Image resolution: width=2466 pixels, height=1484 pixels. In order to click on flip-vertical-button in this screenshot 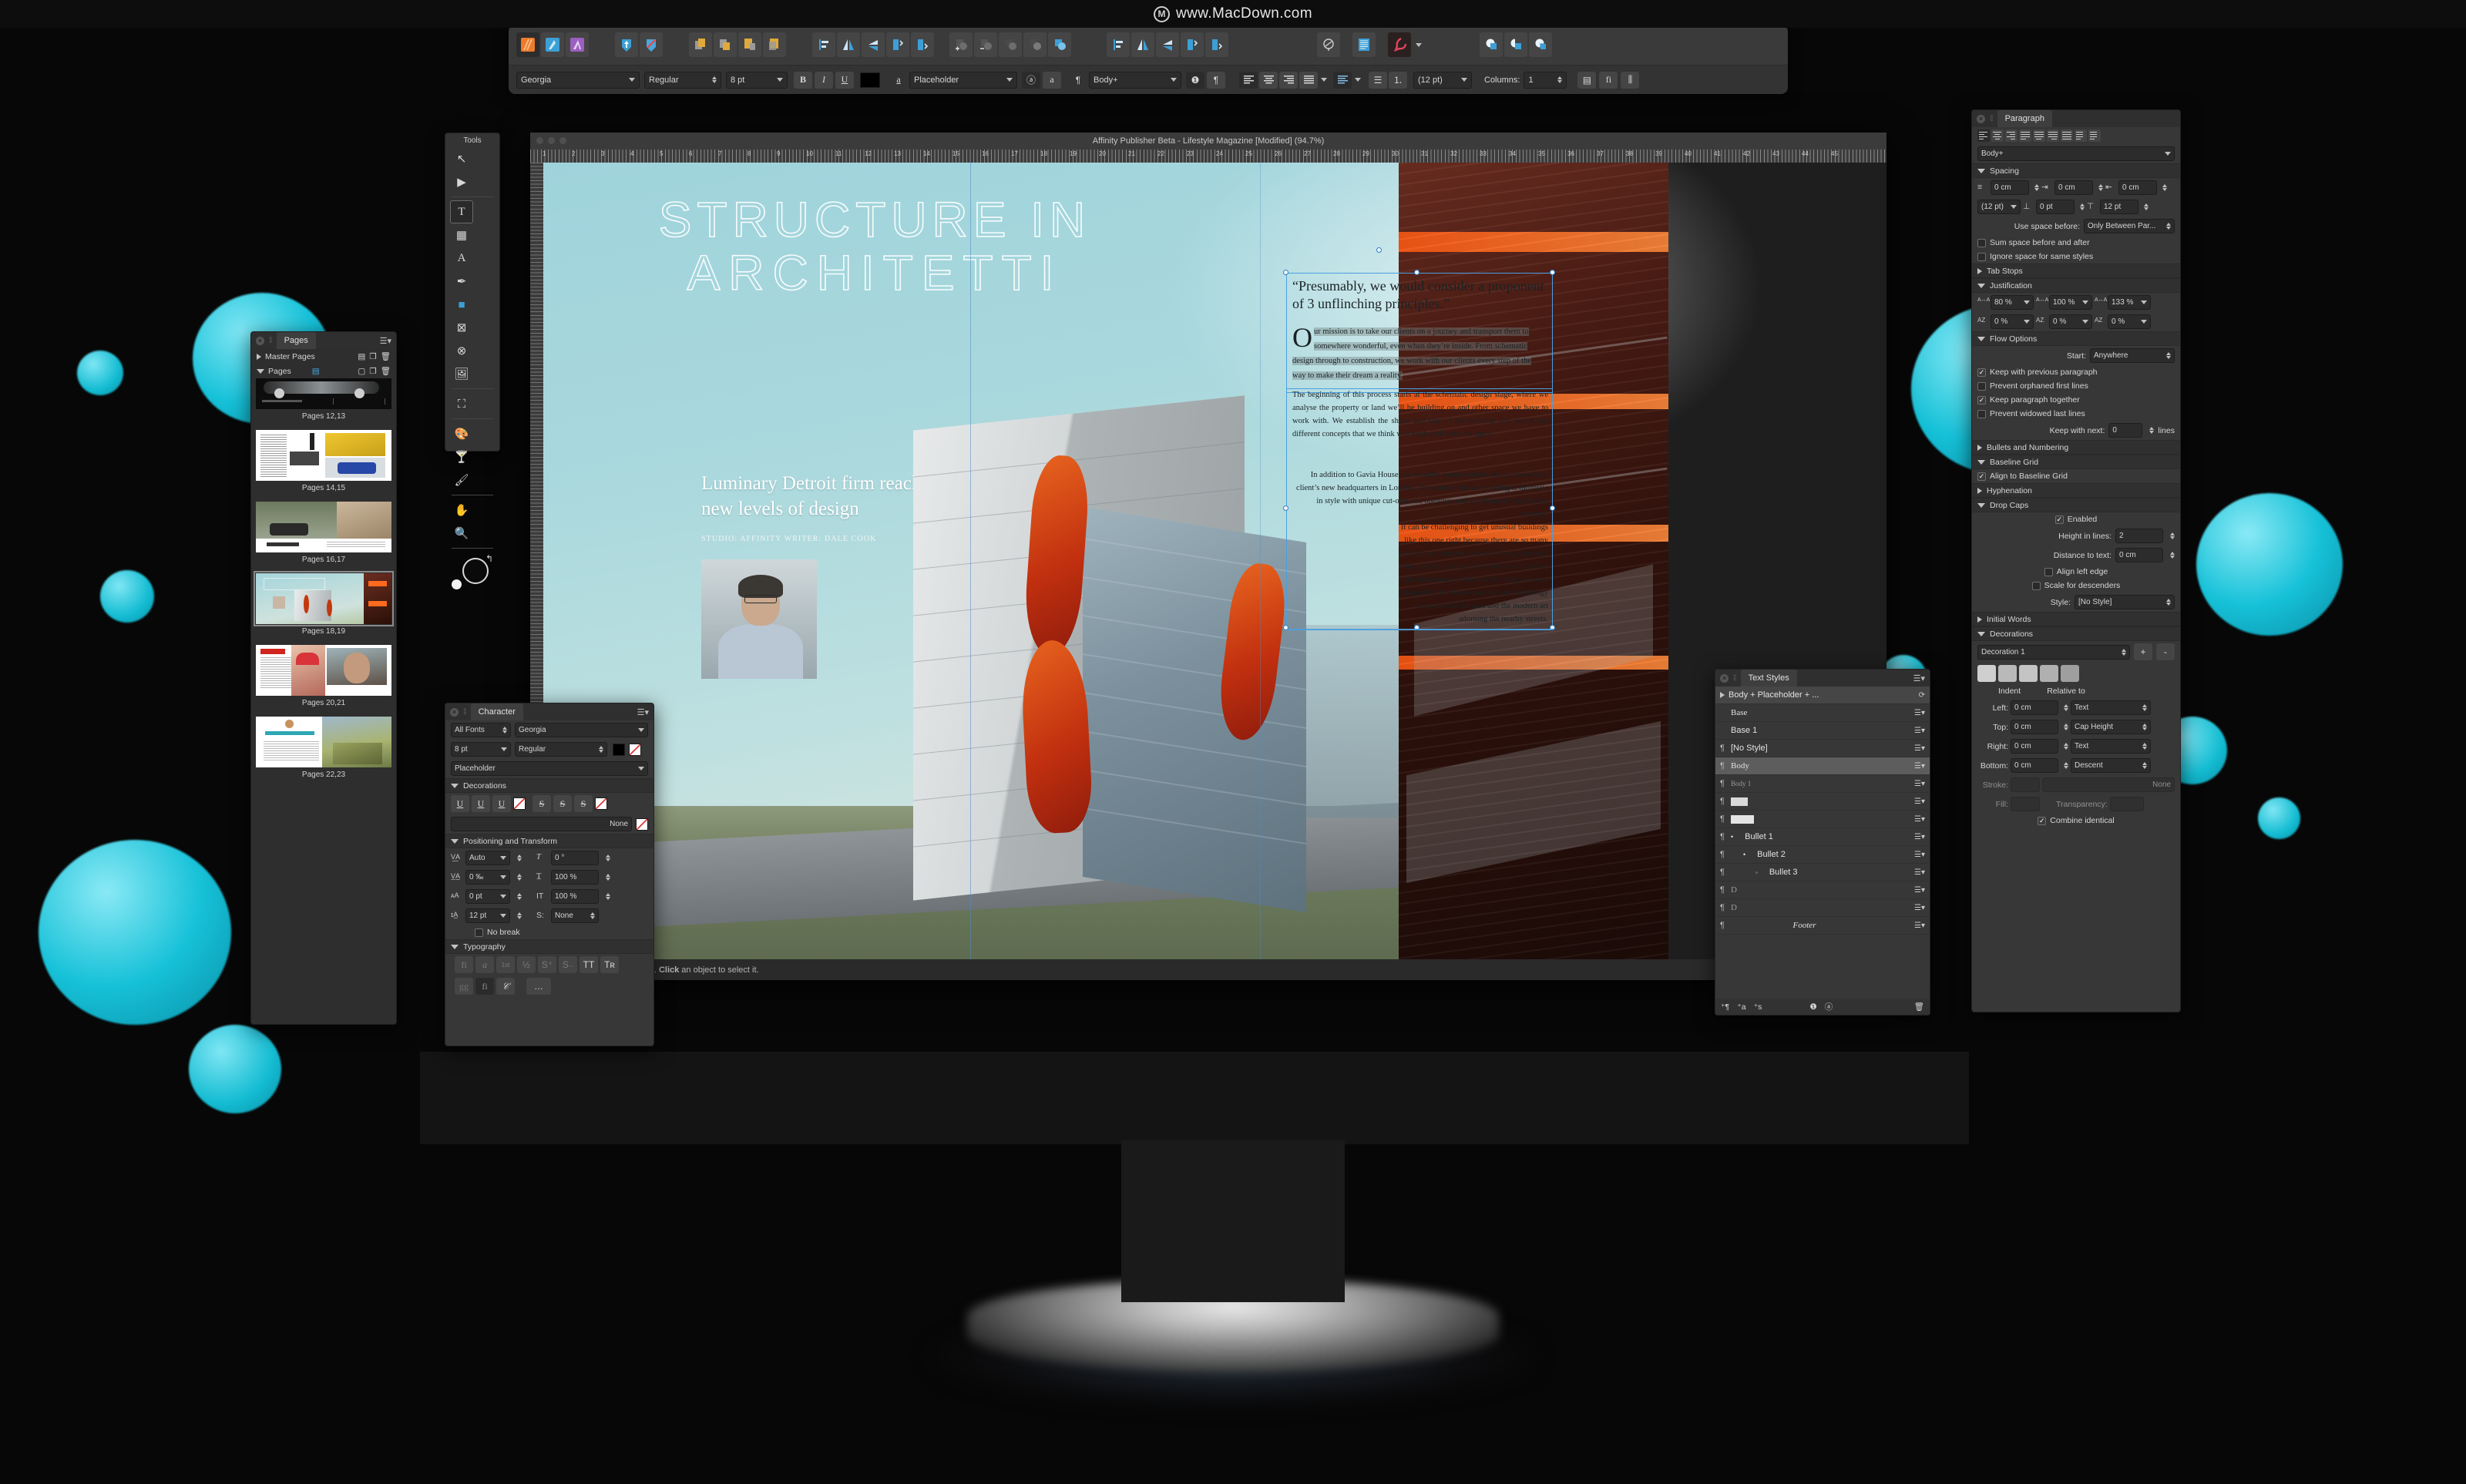, I will do `click(873, 44)`.